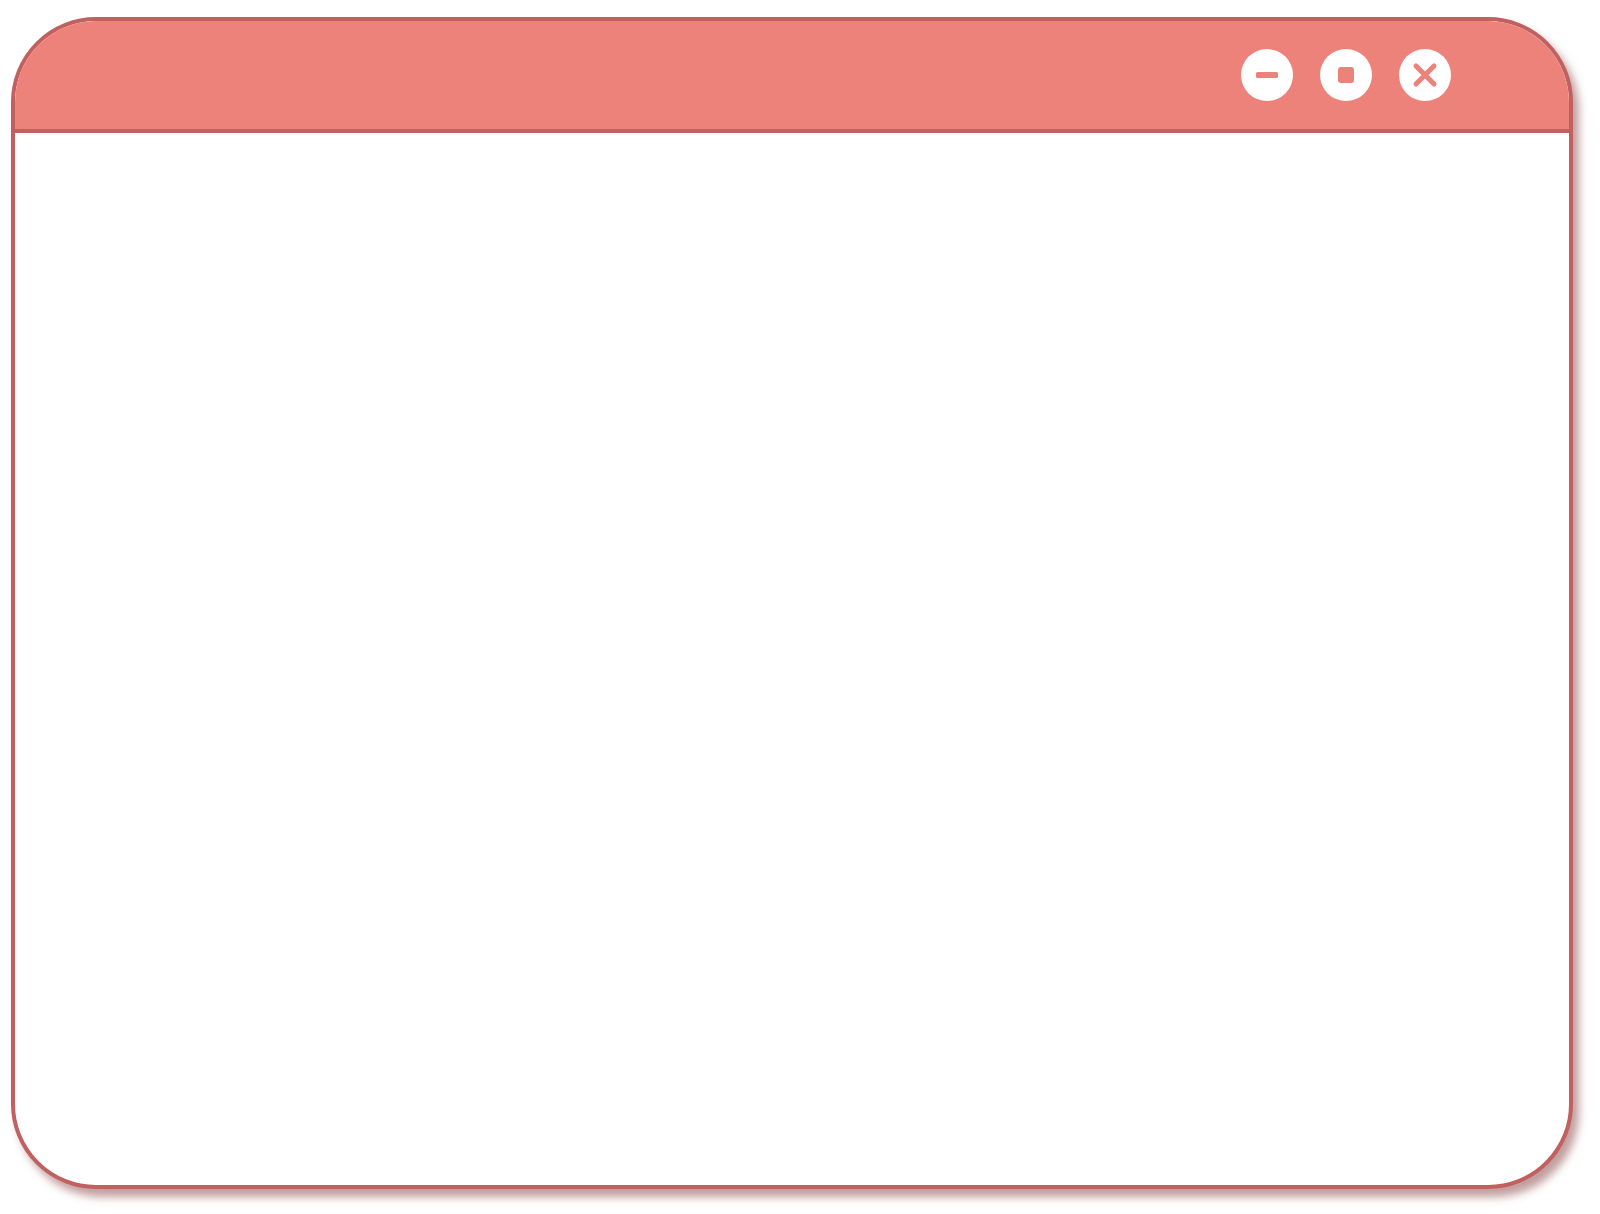 This screenshot has width=1600, height=1214. I want to click on maximize-icon, so click(1346, 75).